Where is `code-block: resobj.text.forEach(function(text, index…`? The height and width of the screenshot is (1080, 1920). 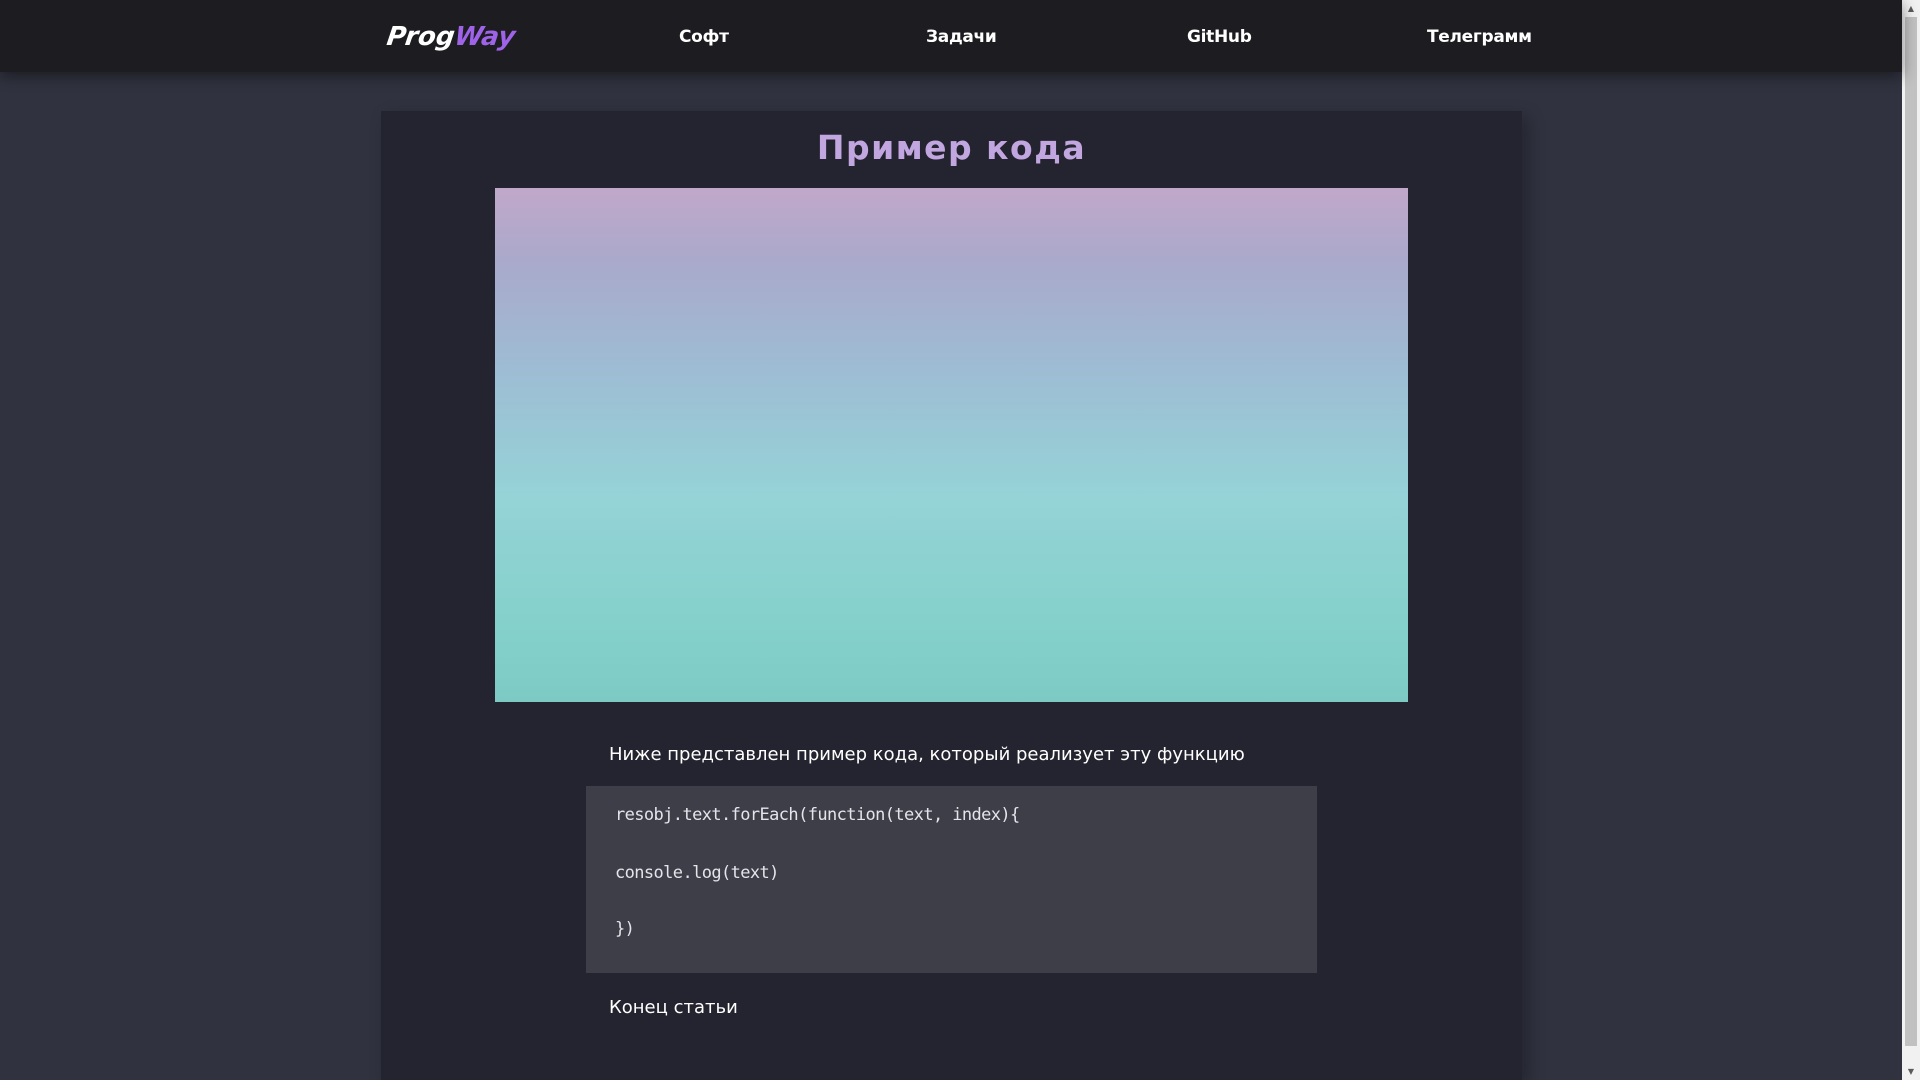
code-block: resobj.text.forEach(function(text, index… is located at coordinates (951, 879).